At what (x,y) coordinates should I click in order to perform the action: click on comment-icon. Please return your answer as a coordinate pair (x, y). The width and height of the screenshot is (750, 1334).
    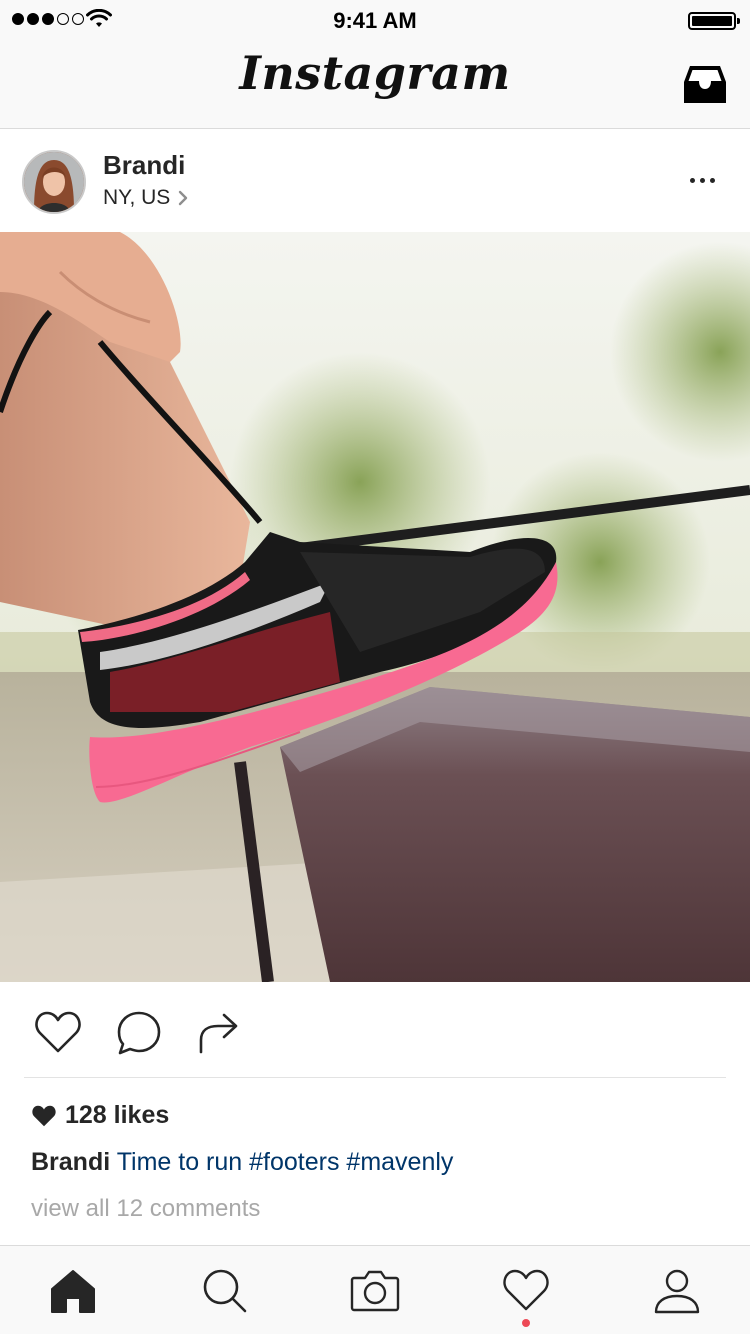
    Looking at the image, I should click on (139, 1033).